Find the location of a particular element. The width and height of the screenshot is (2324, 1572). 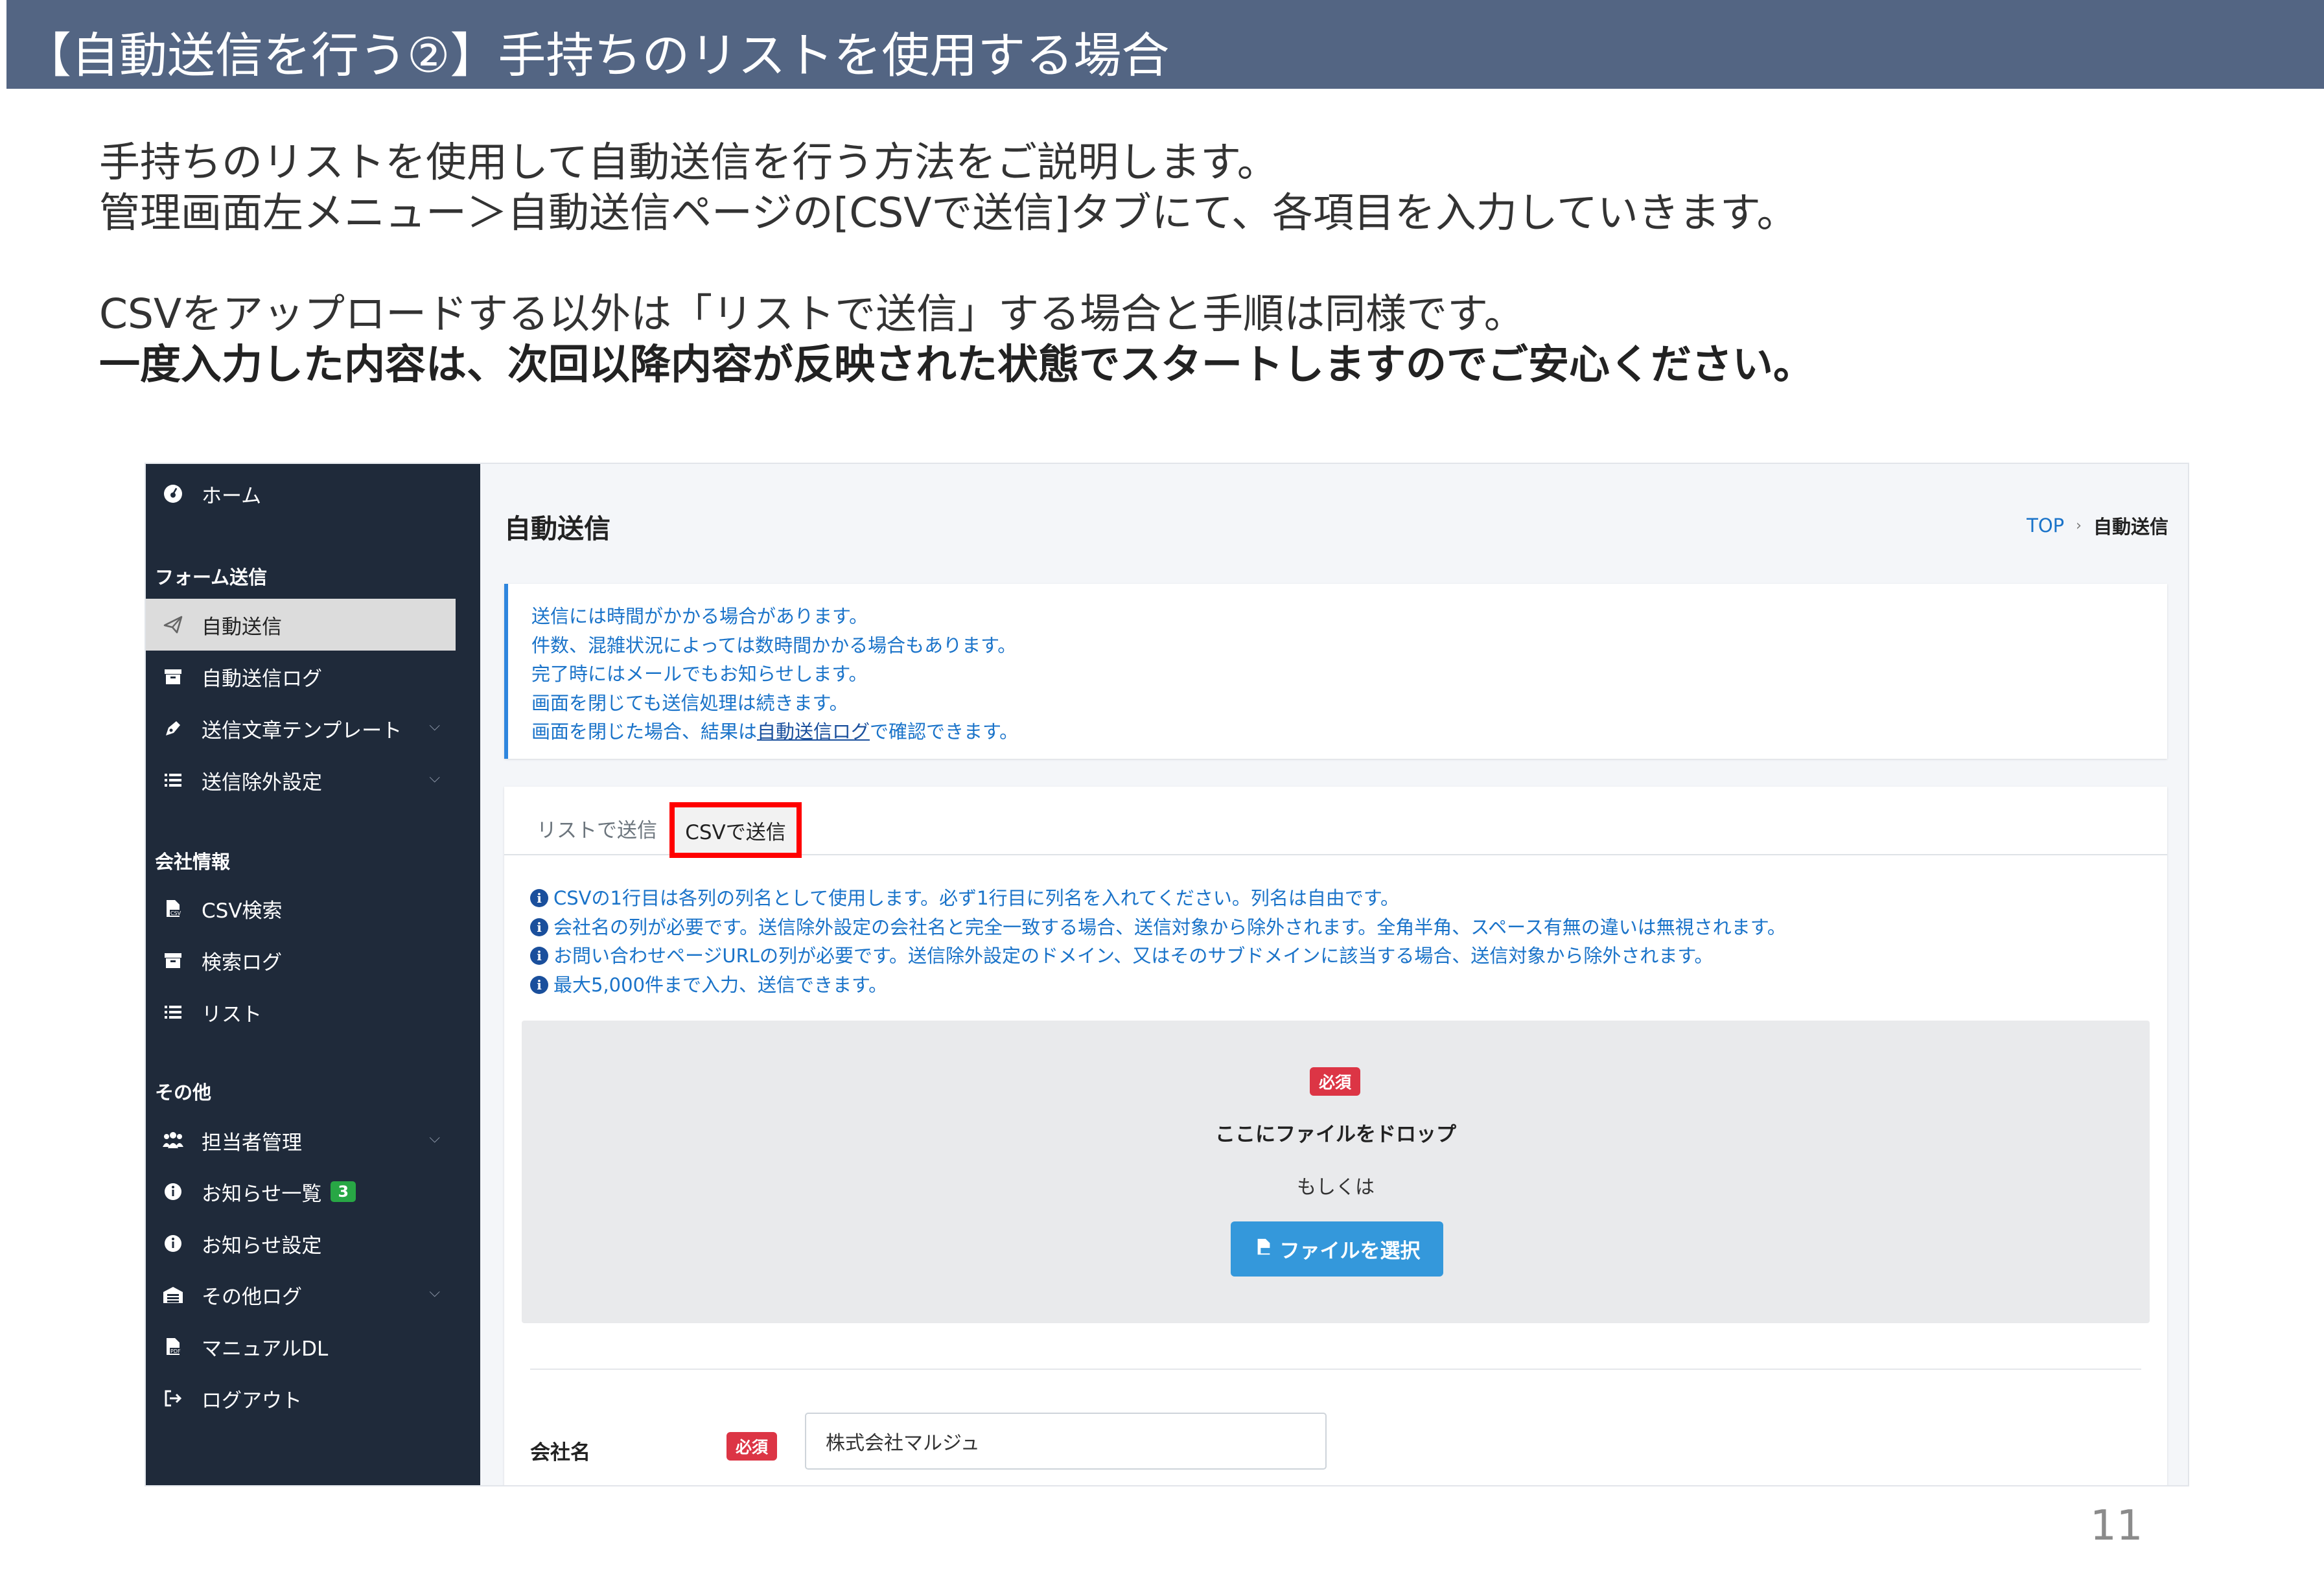

dropzone-label: ここにファイルをドロップ is located at coordinates (1335, 1134).